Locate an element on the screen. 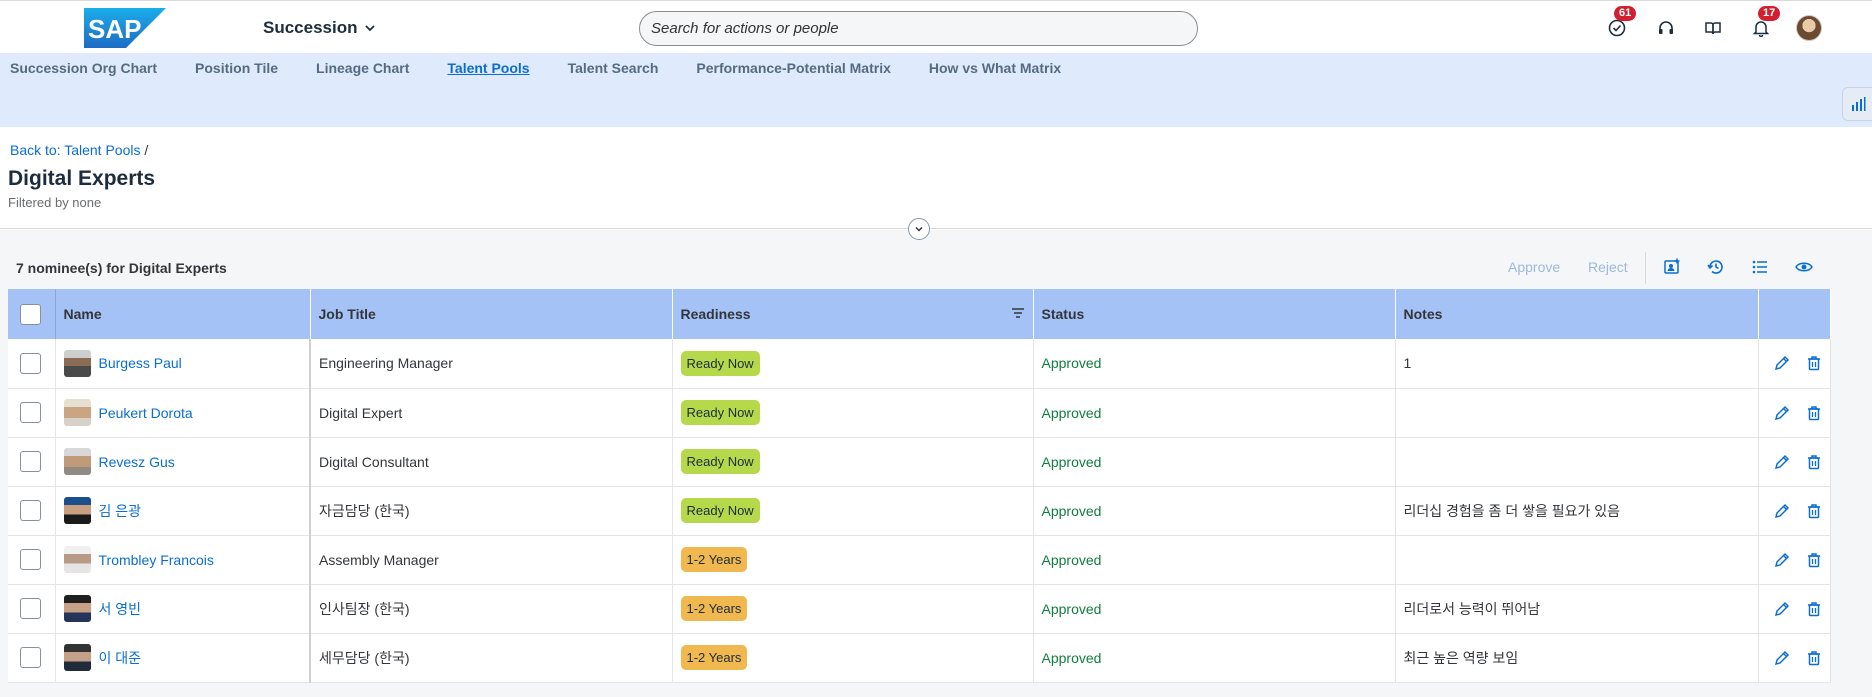 The image size is (1872, 697). nominee-name-link: Revesz Gus is located at coordinates (137, 462).